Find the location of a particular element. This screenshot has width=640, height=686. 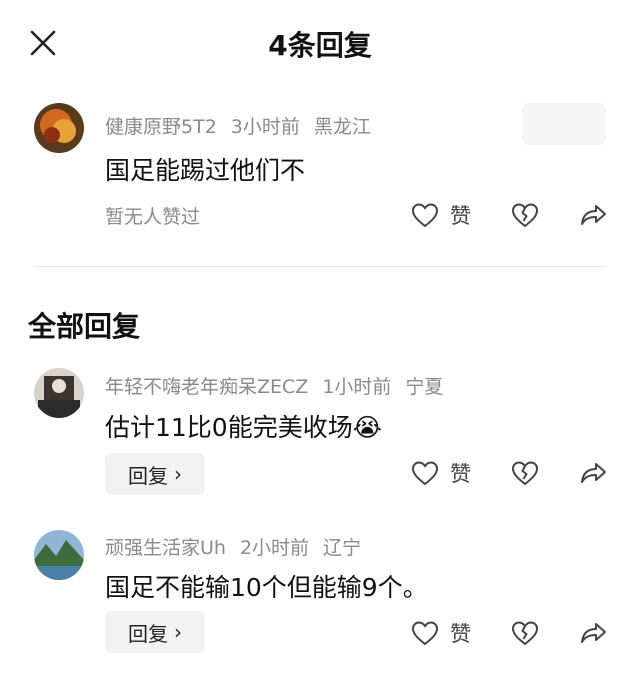

timestamp: 1小时前 is located at coordinates (357, 387).